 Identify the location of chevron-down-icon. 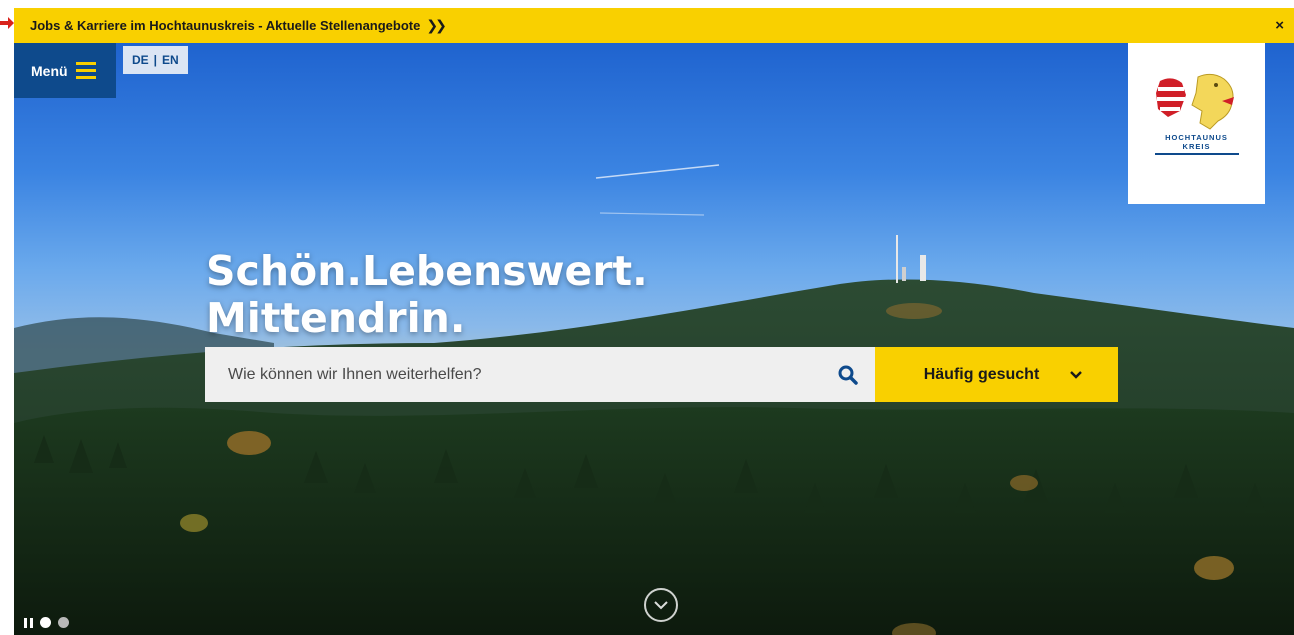
(1076, 374).